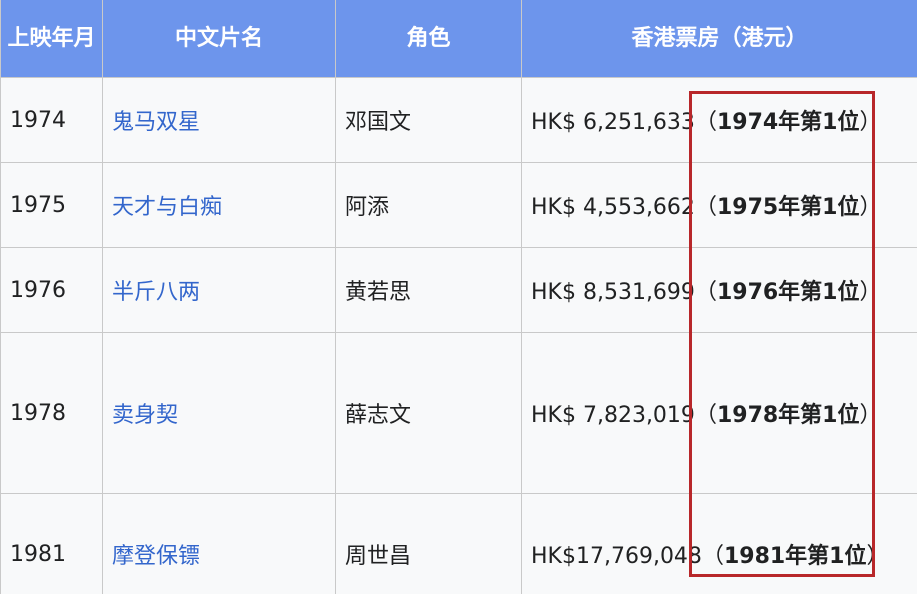 Image resolution: width=917 pixels, height=594 pixels. What do you see at coordinates (428, 120) in the screenshot?
I see `cell-role: 邓国文` at bounding box center [428, 120].